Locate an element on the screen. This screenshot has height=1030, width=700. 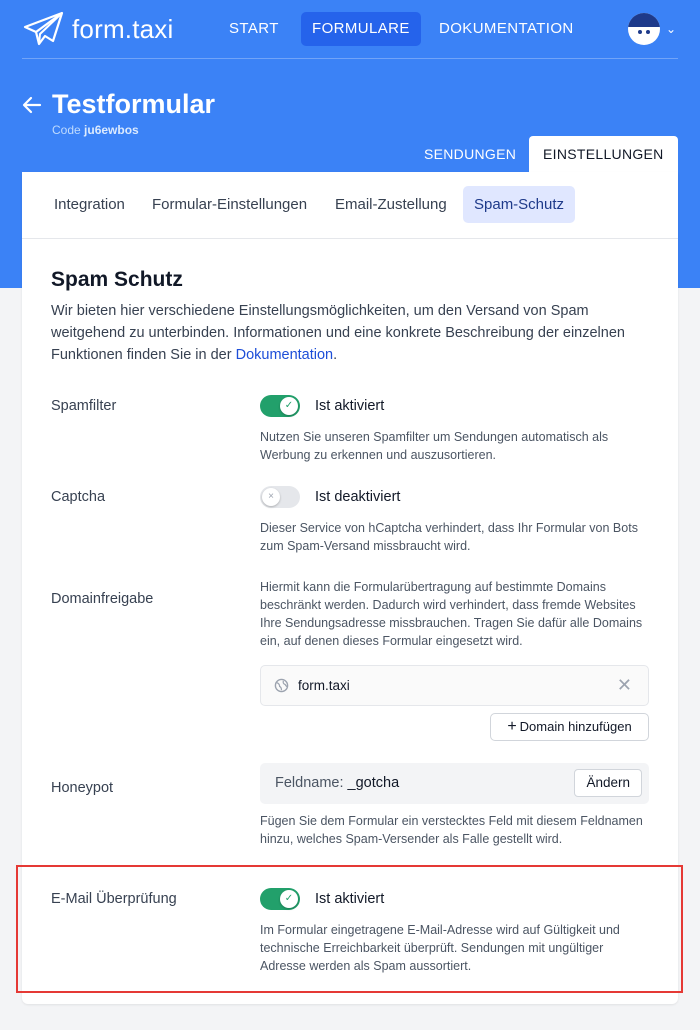
paper-plane-icon is located at coordinates (43, 28).